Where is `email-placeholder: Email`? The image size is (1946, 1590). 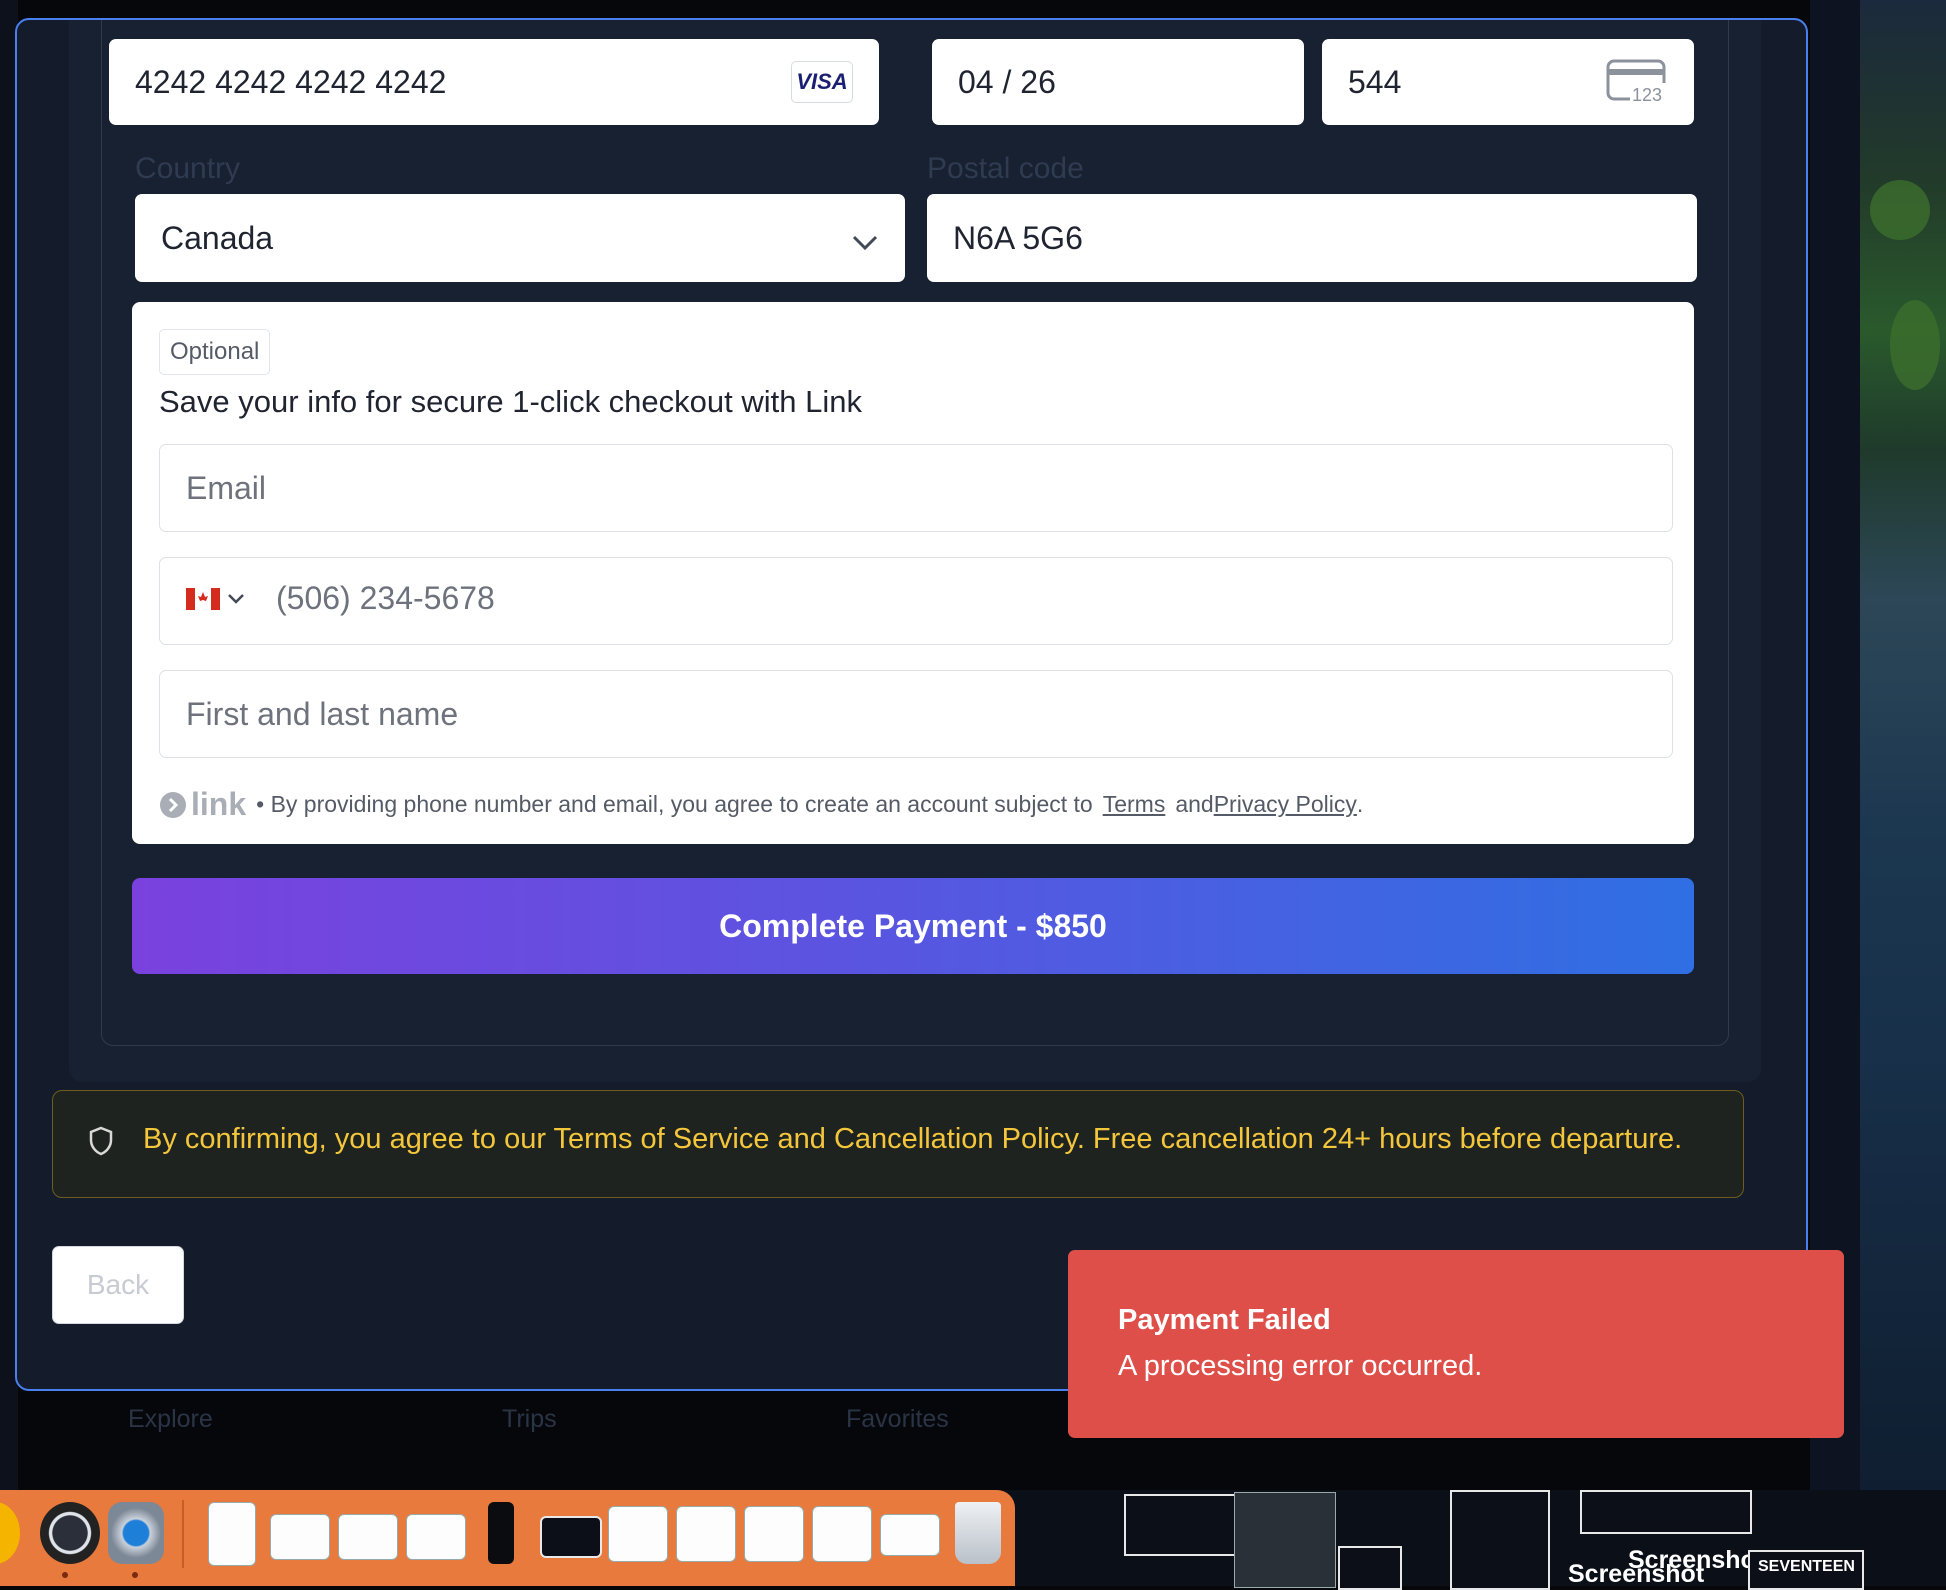 email-placeholder: Email is located at coordinates (226, 487).